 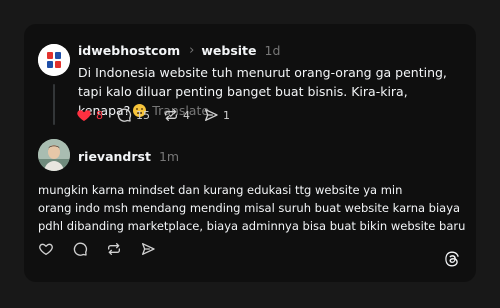 I want to click on like-count: 8, so click(x=99, y=115).